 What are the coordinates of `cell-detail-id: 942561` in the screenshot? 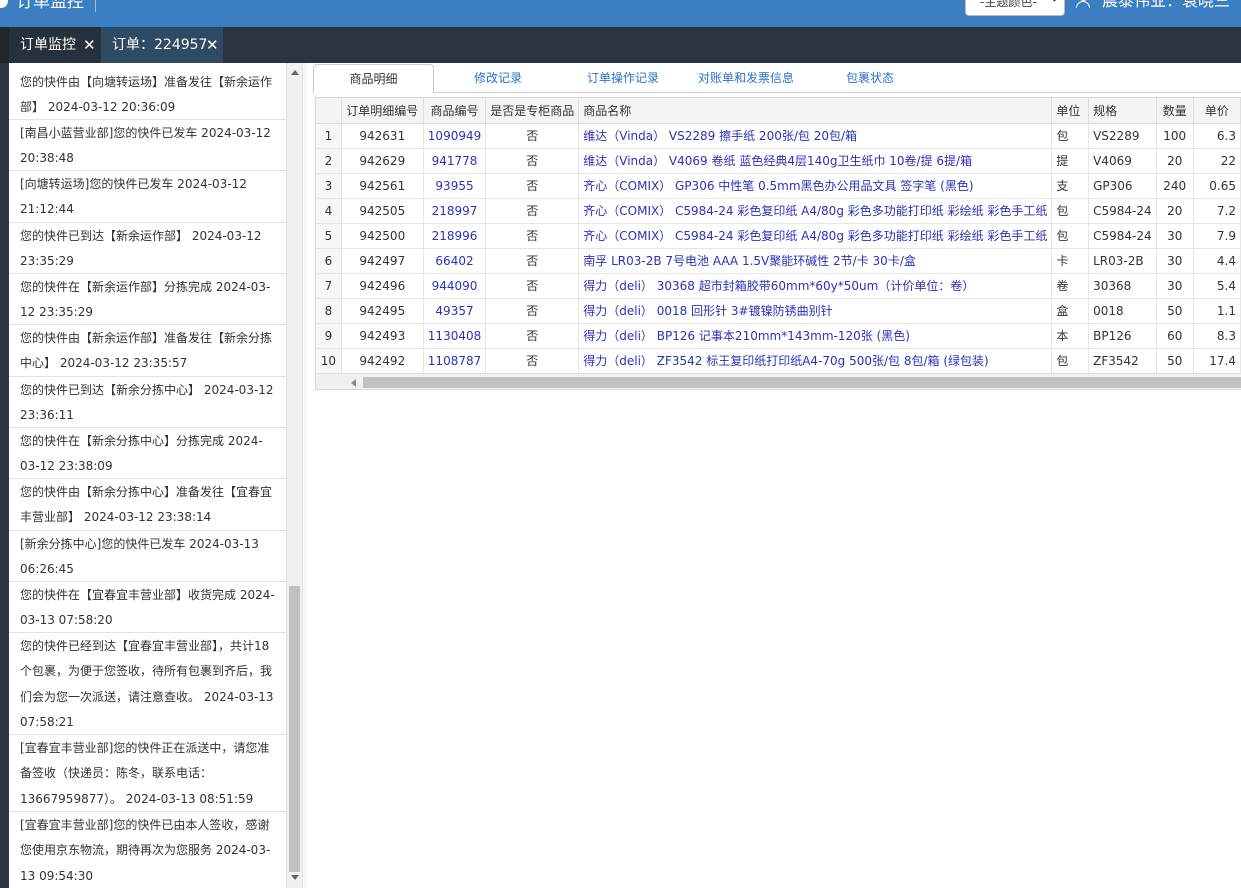 It's located at (382, 186).